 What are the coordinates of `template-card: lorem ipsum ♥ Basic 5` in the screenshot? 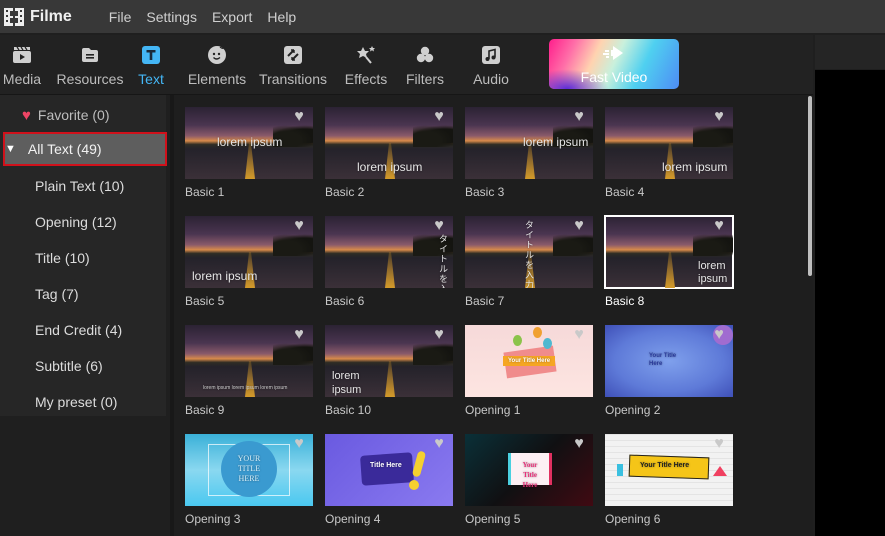 It's located at (249, 266).